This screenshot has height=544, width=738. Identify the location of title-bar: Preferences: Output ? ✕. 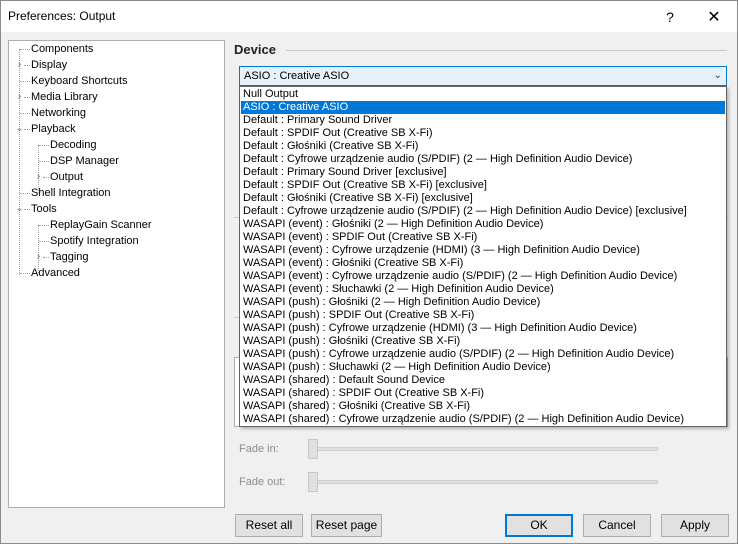
(369, 16).